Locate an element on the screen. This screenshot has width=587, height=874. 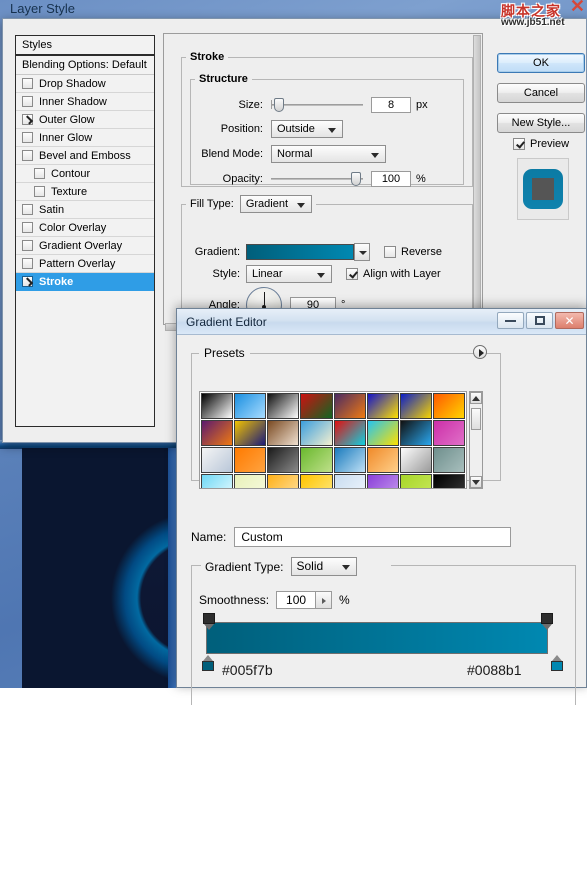
style-item-texture: Texture is located at coordinates (85, 192).